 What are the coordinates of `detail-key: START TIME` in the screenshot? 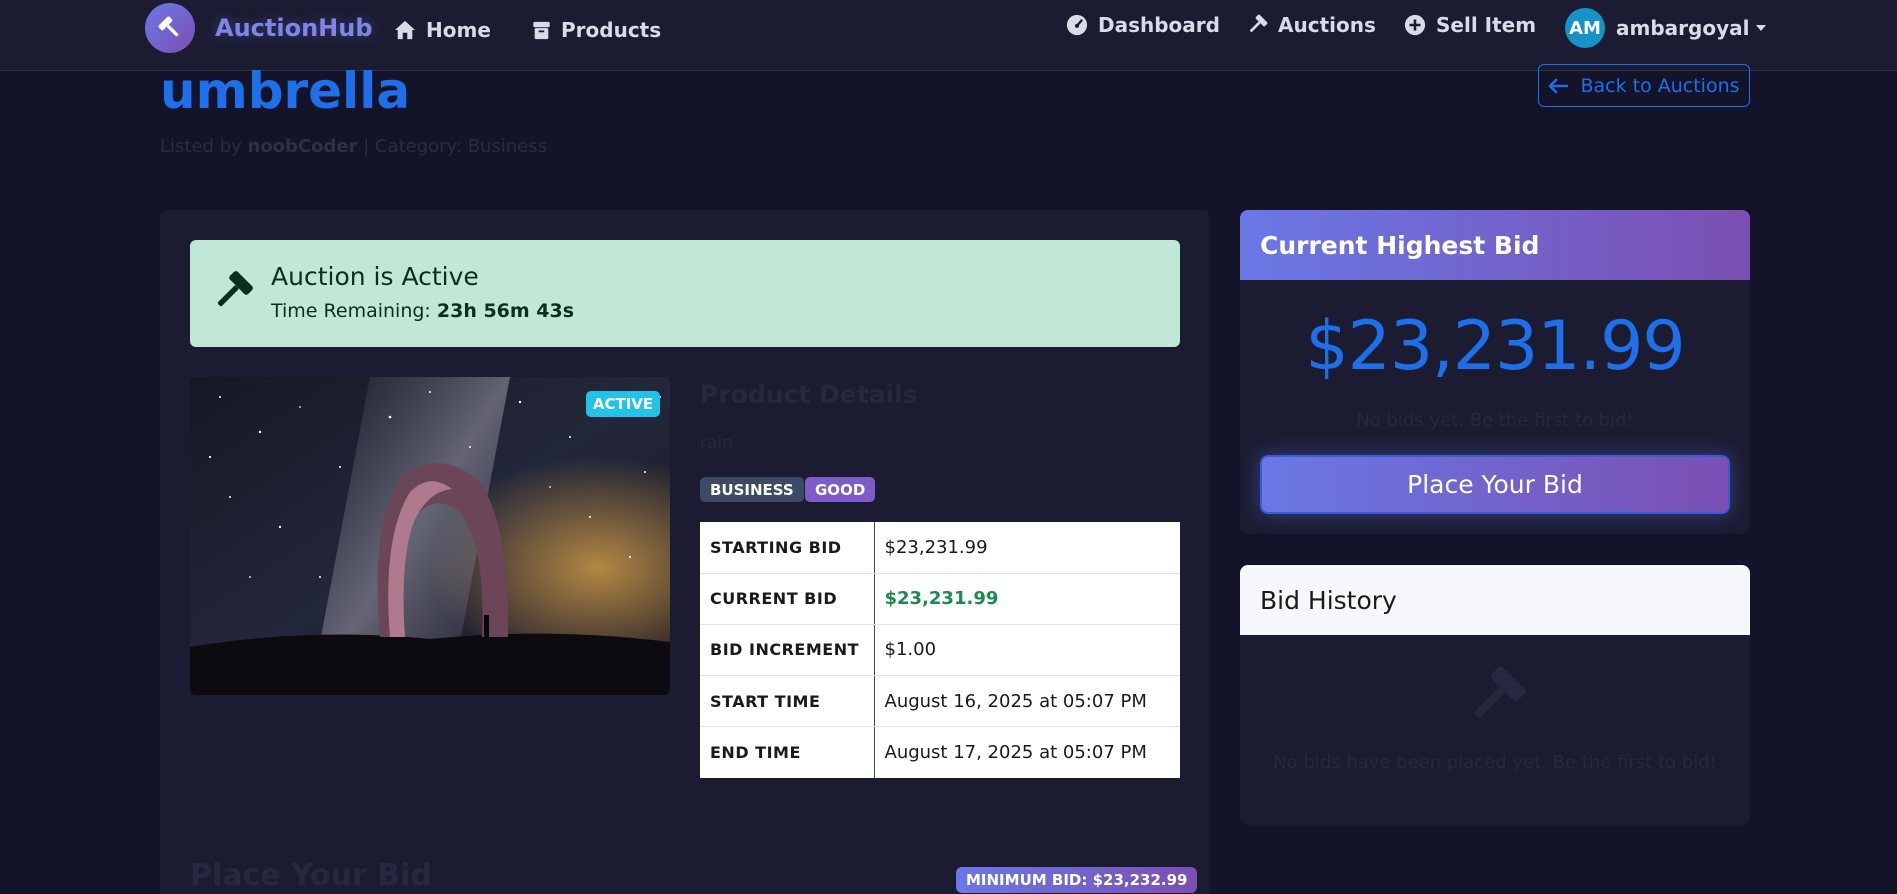 It's located at (787, 701).